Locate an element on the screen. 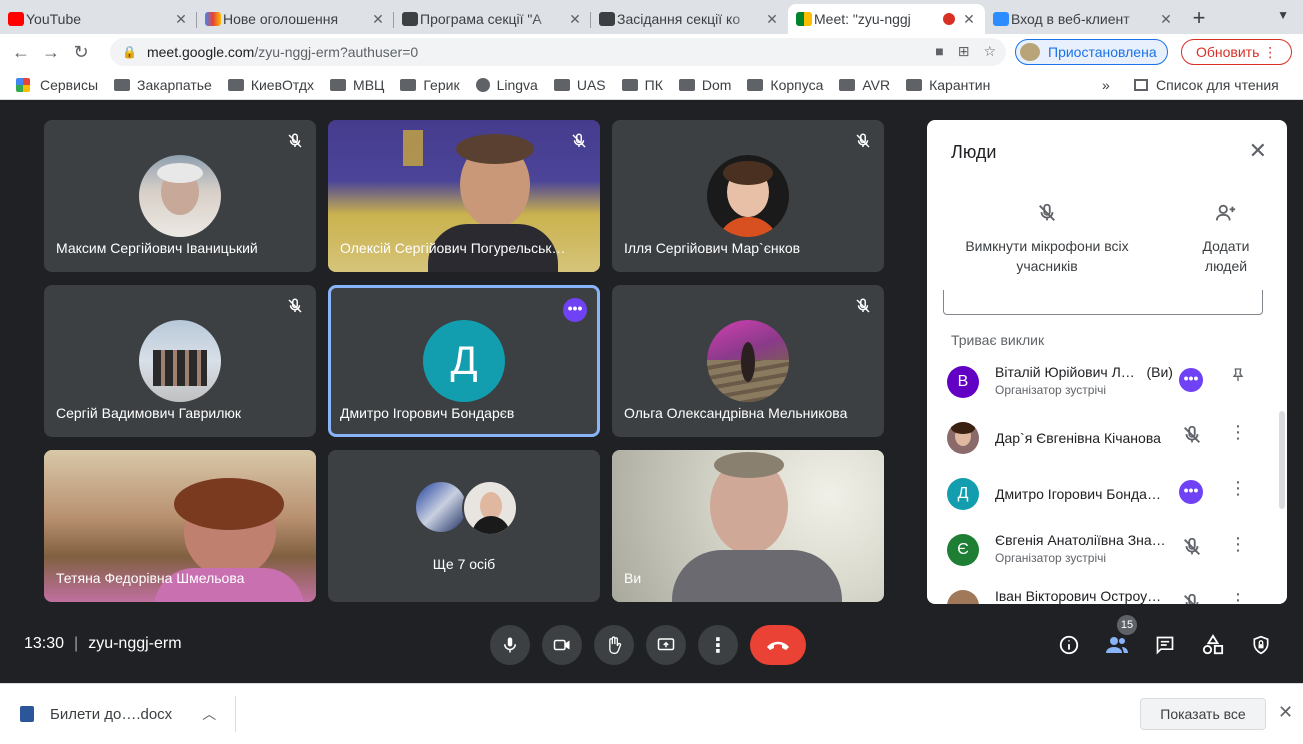  mute-all-button: Вимкнути мікрофони всіх учасників is located at coordinates (1047, 239).